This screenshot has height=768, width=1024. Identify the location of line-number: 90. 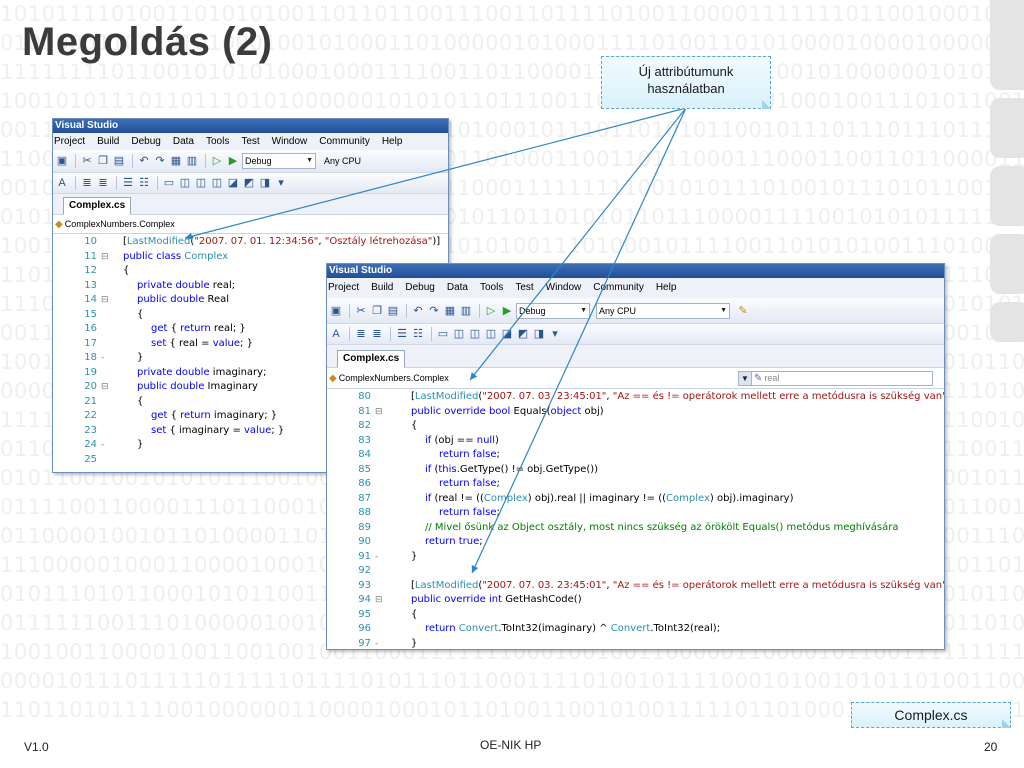
(364, 541).